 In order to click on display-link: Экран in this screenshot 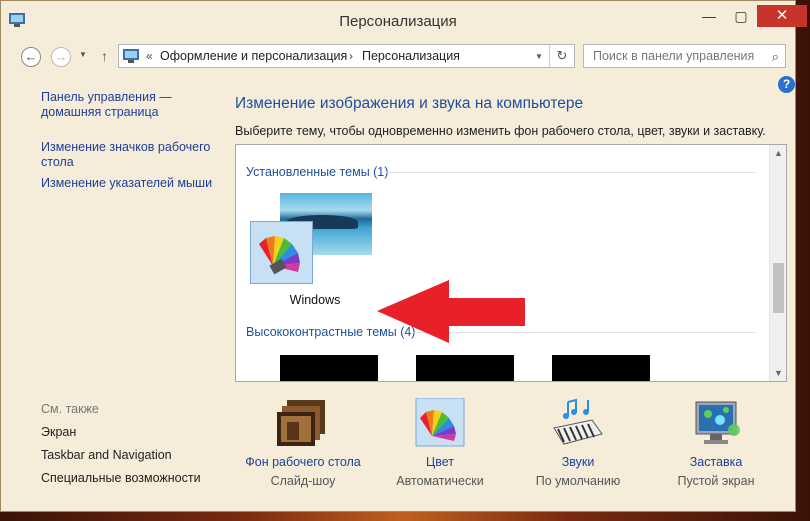, I will do `click(128, 432)`.